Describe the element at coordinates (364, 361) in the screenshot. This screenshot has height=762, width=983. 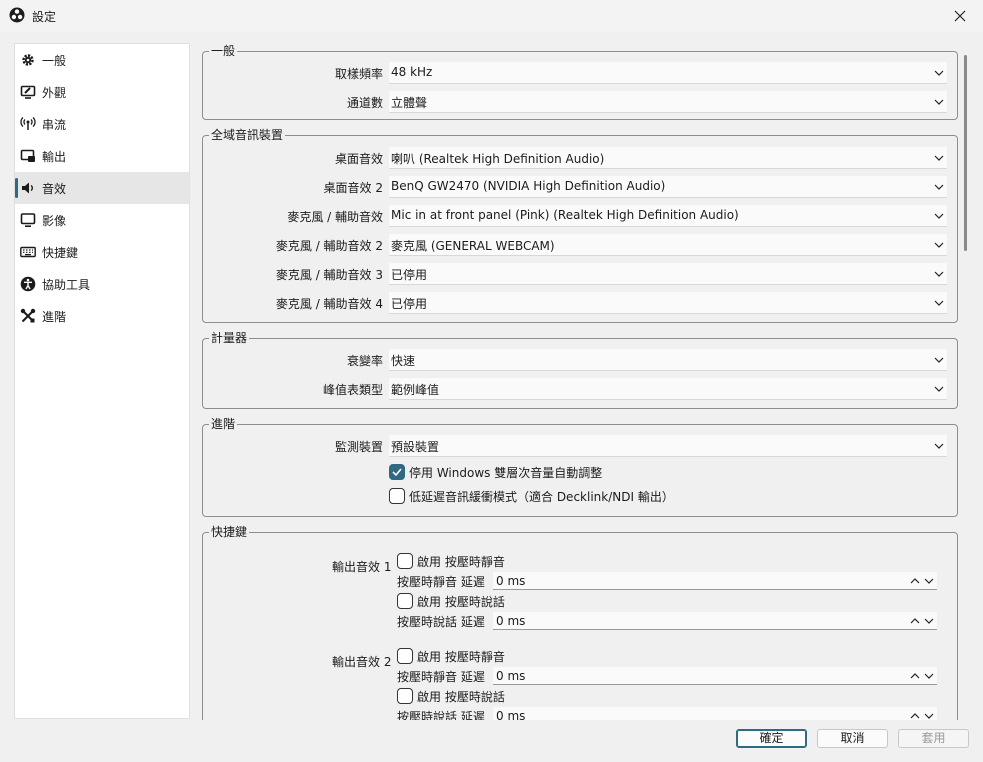
I see `decay-rate-label: 衰變率` at that location.